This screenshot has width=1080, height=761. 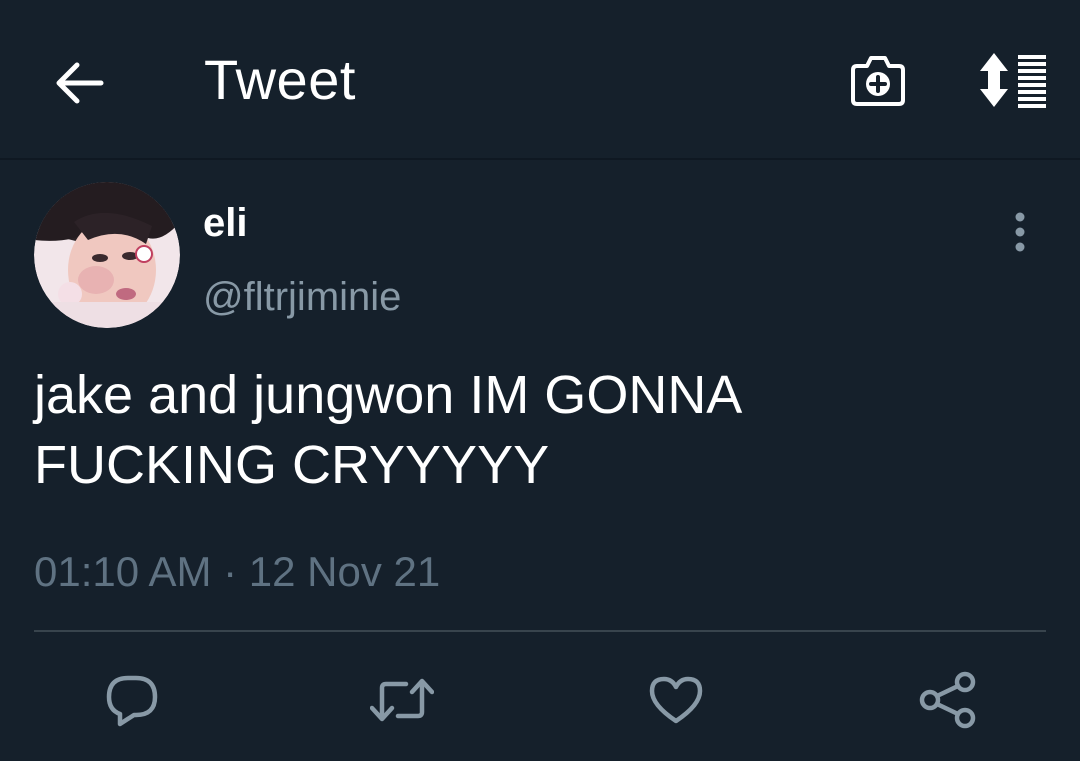 What do you see at coordinates (540, 631) in the screenshot?
I see `divider` at bounding box center [540, 631].